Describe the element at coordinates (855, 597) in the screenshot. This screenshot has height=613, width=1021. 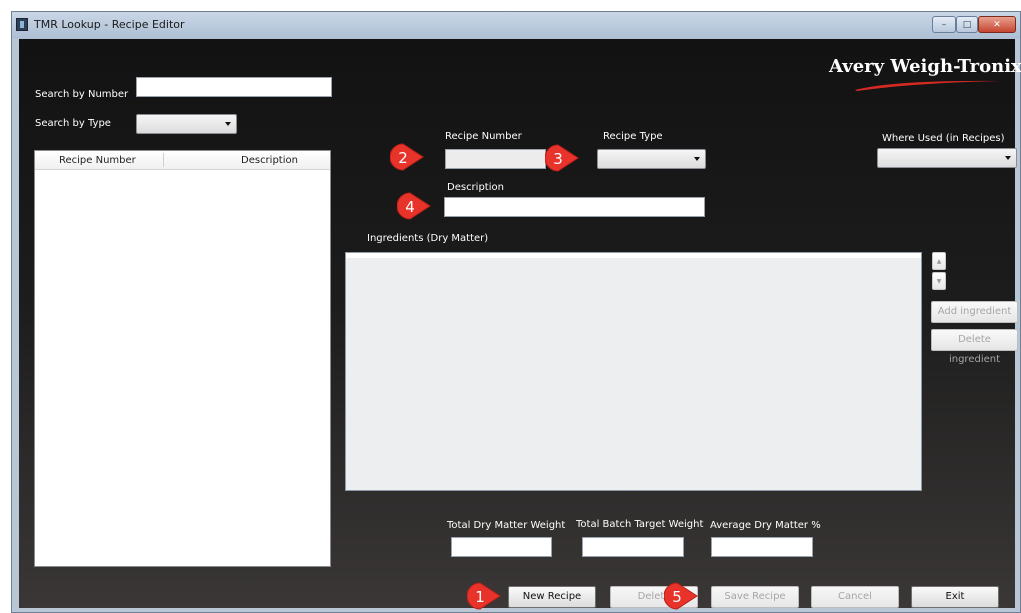
I see `cancel-button: Cancel` at that location.